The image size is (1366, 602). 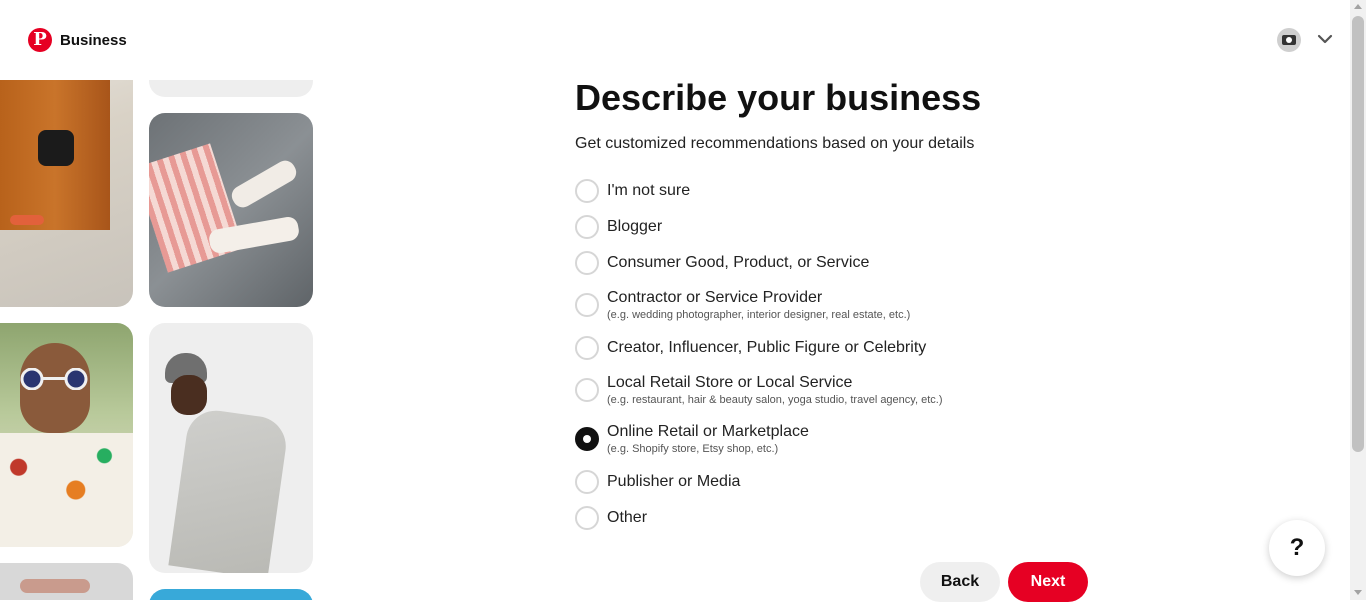 I want to click on option-other: Other, so click(x=611, y=518).